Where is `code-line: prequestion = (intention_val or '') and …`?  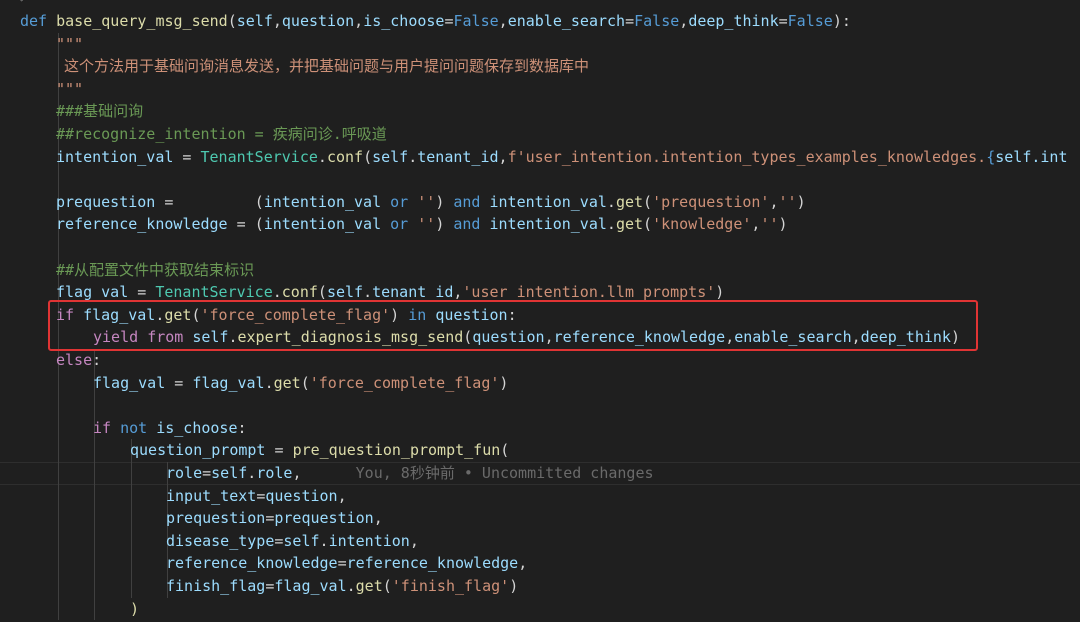 code-line: prequestion = (intention_val or '') and … is located at coordinates (431, 202).